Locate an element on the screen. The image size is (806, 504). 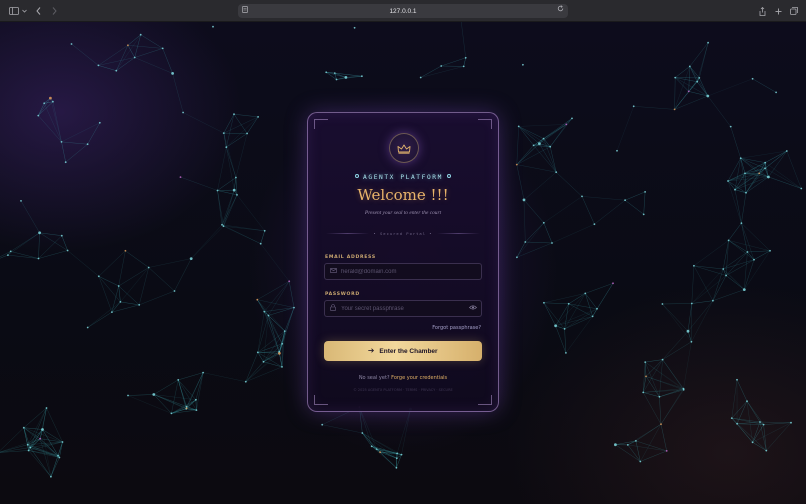
platform-label: AGENTX PLATFORM is located at coordinates (403, 177).